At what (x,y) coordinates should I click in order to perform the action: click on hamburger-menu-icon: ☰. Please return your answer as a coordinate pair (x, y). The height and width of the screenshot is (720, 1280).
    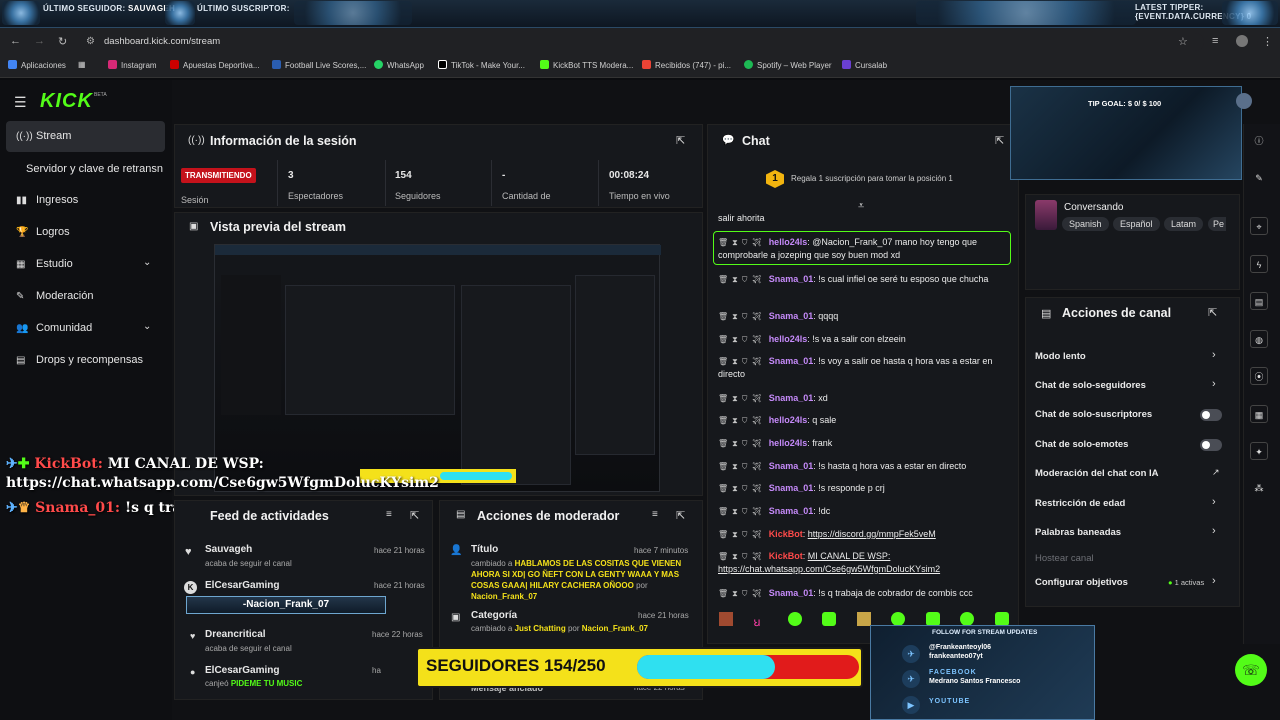
    Looking at the image, I should click on (20, 102).